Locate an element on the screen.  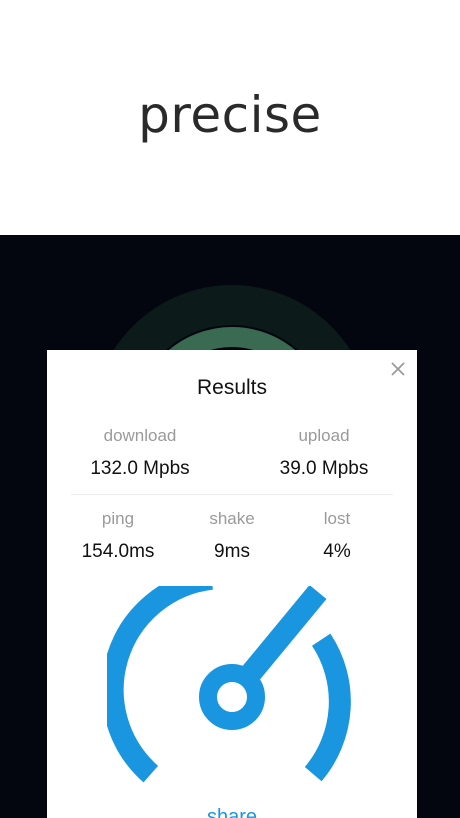
gauge-needle is located at coordinates (280, 639).